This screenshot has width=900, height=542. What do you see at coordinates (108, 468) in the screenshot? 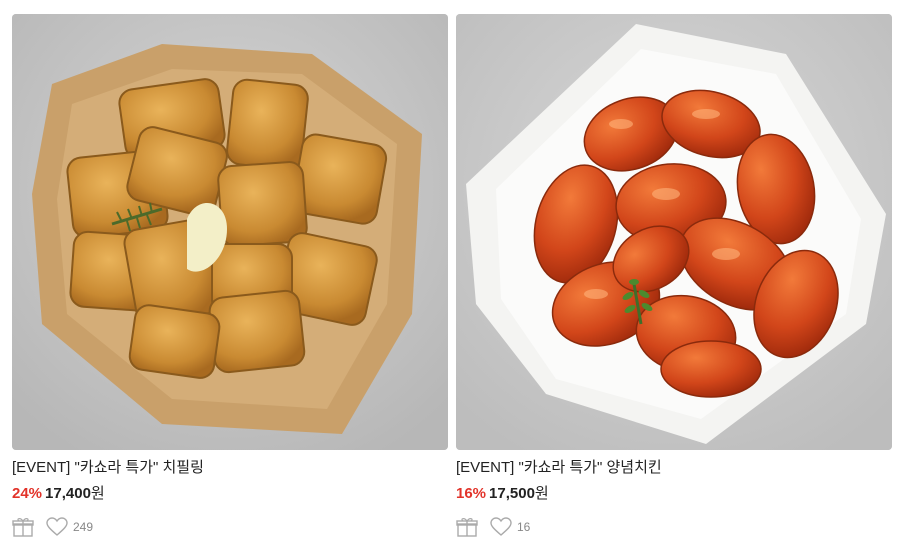
I see `product-title: [EVENT] "카쇼라 특가" 치필링` at bounding box center [108, 468].